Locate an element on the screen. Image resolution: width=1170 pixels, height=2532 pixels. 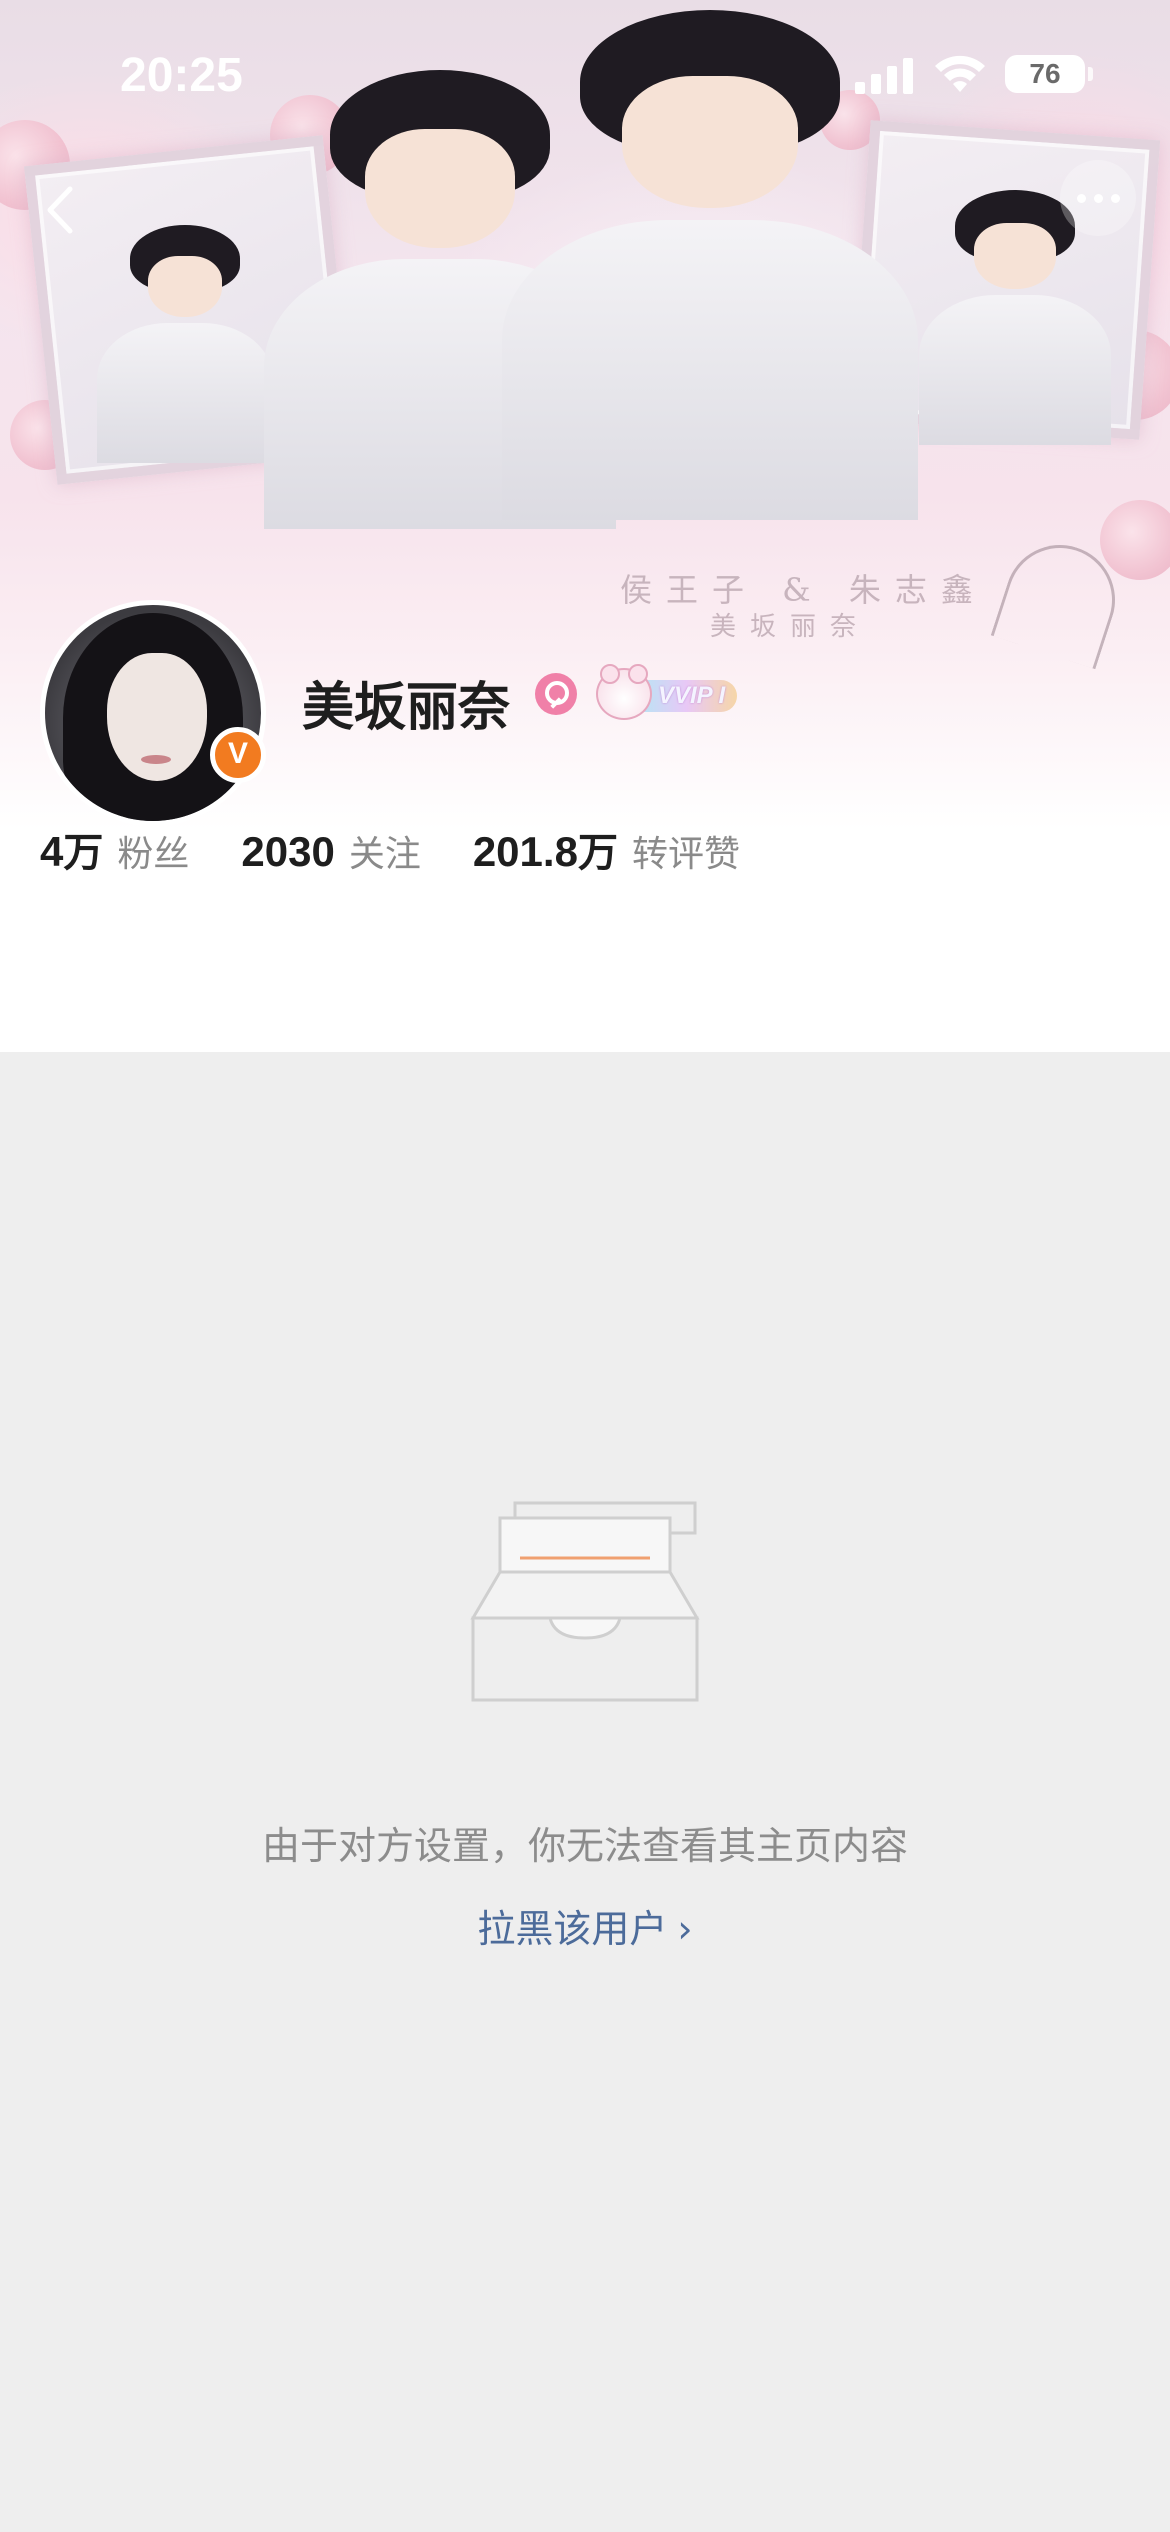
empty-inbox-icon is located at coordinates (585, 1601).